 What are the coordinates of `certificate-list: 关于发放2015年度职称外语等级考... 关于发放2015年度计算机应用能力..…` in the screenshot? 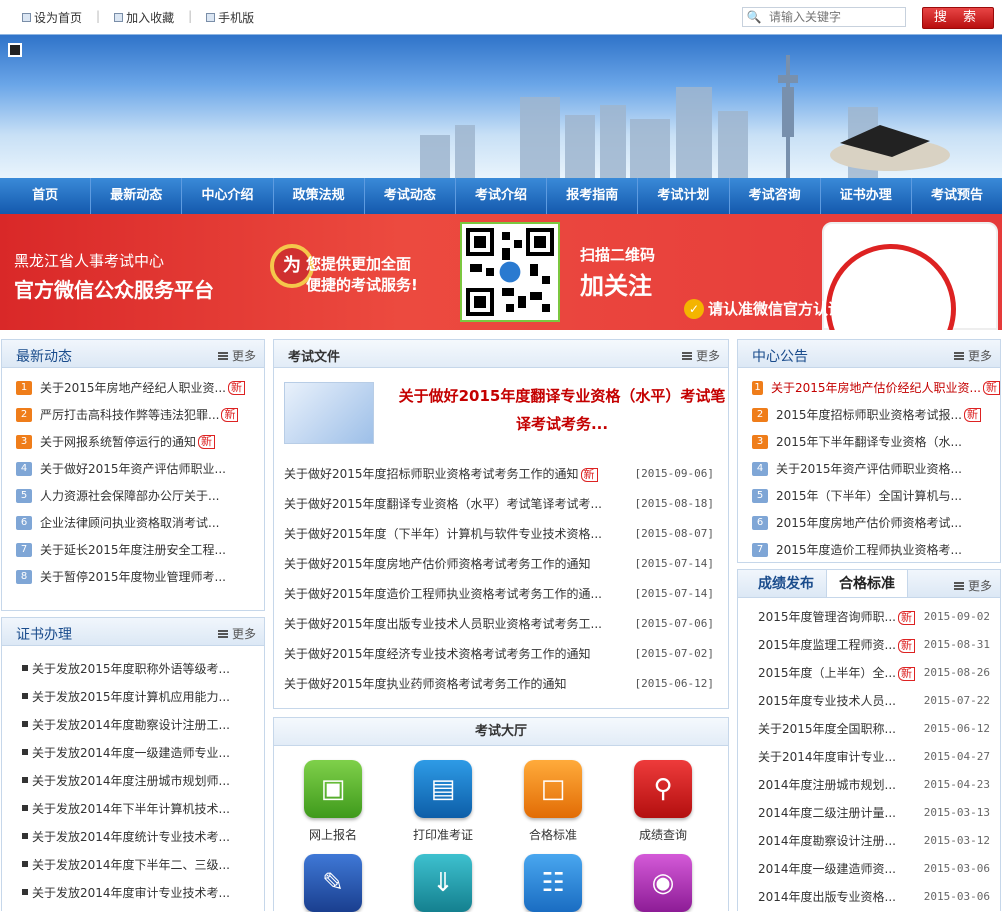 It's located at (133, 776).